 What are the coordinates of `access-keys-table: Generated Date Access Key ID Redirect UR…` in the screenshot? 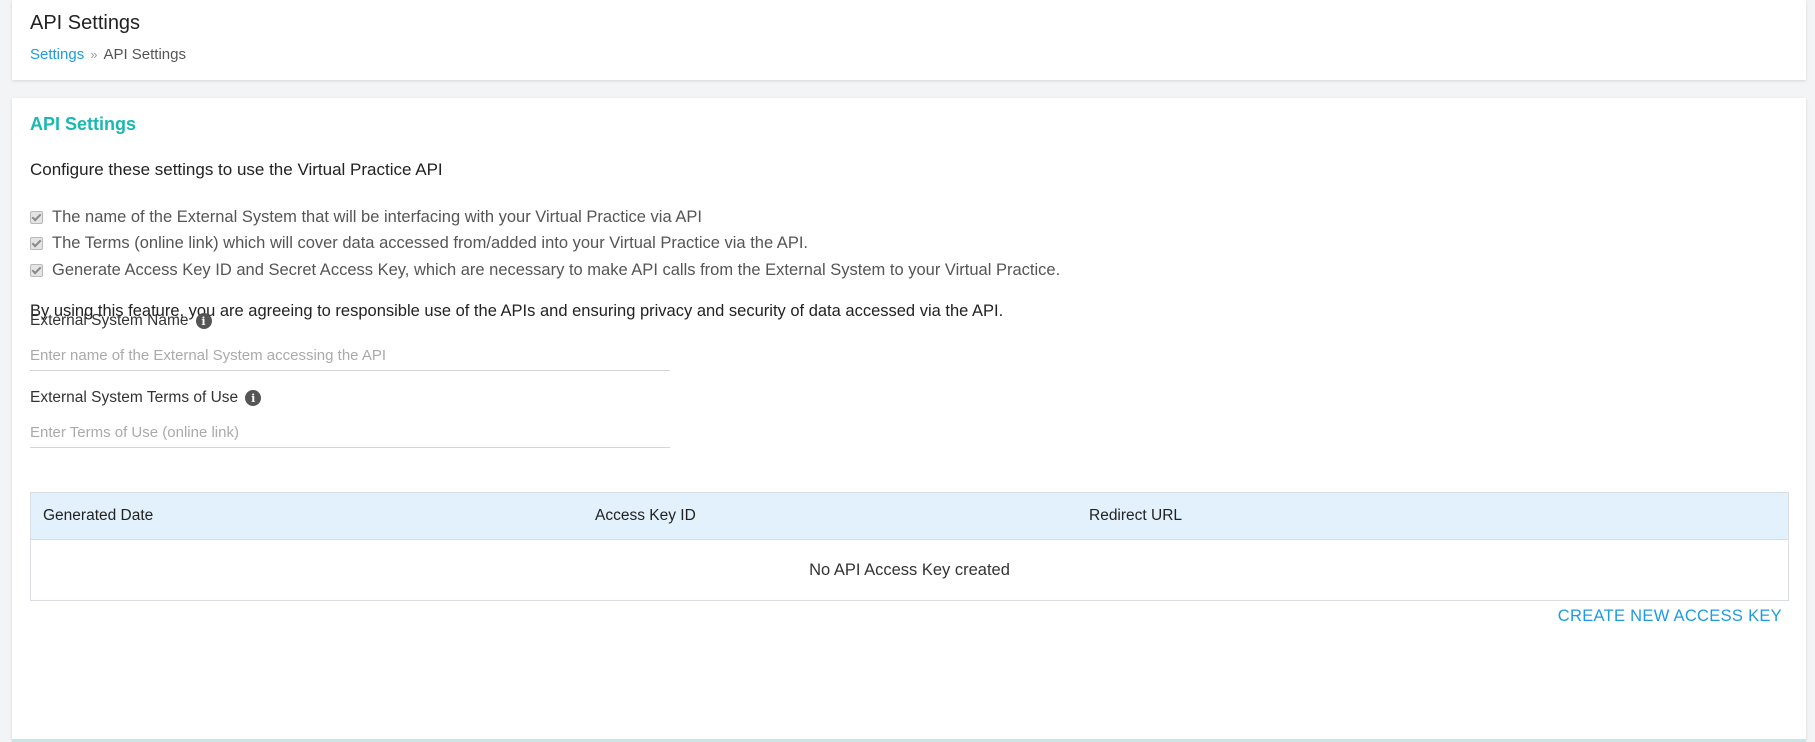 It's located at (909, 546).